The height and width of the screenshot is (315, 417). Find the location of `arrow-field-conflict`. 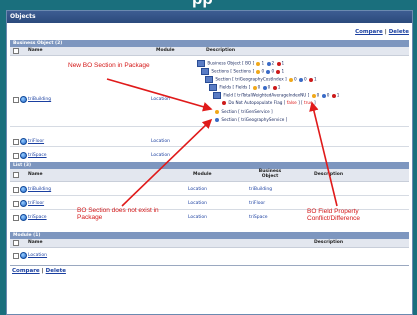

arrow-field-conflict is located at coordinates (323, 154).